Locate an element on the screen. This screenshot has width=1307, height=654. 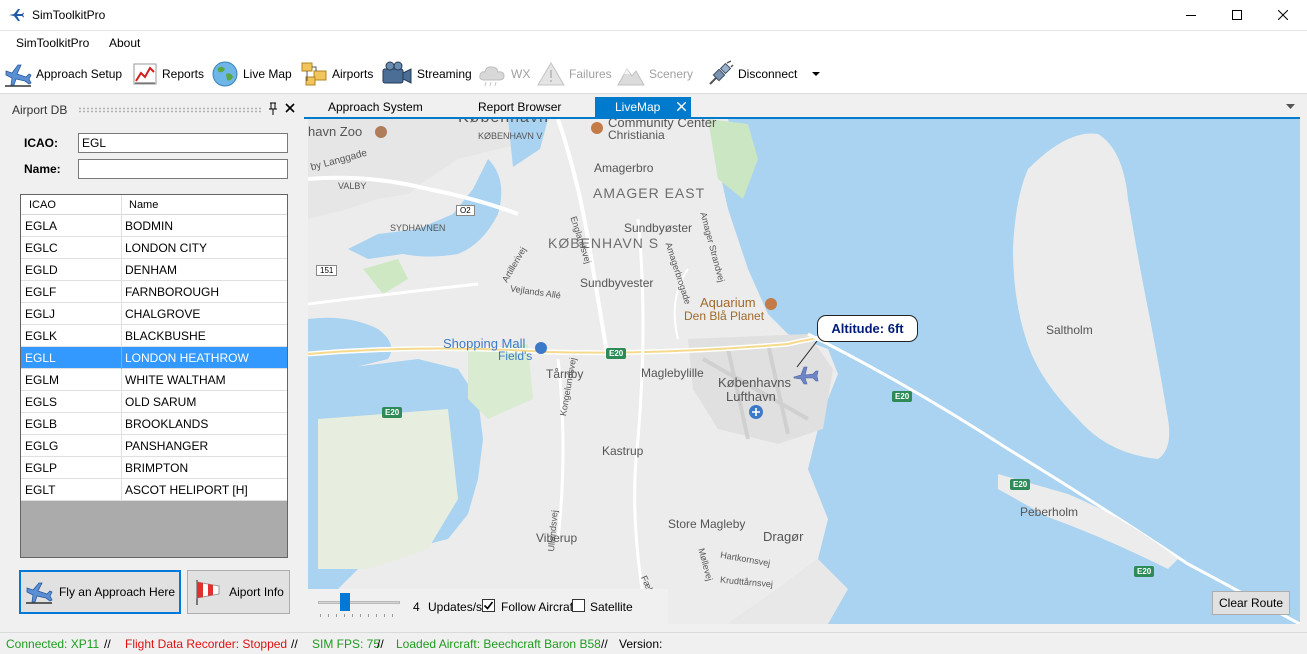
table-row: EGLM WHITE WALTHAM is located at coordinates (154, 380).